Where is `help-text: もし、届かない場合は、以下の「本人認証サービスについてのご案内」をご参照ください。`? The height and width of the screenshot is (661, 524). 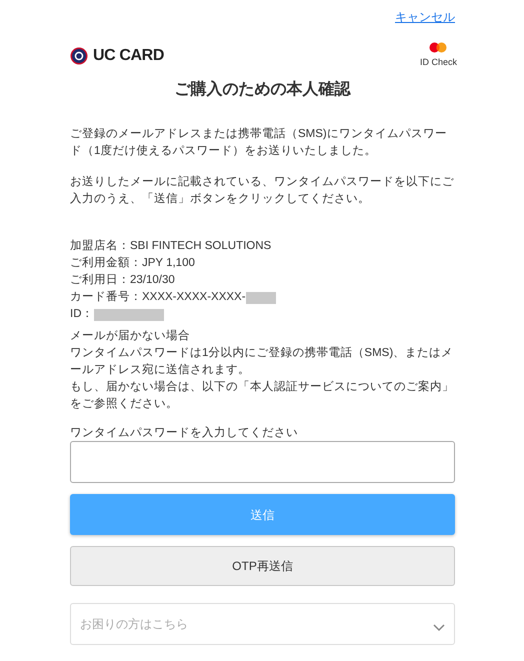
help-text: もし、届かない場合は、以下の「本人認証サービスについてのご案内」をご参照ください。 is located at coordinates (262, 395).